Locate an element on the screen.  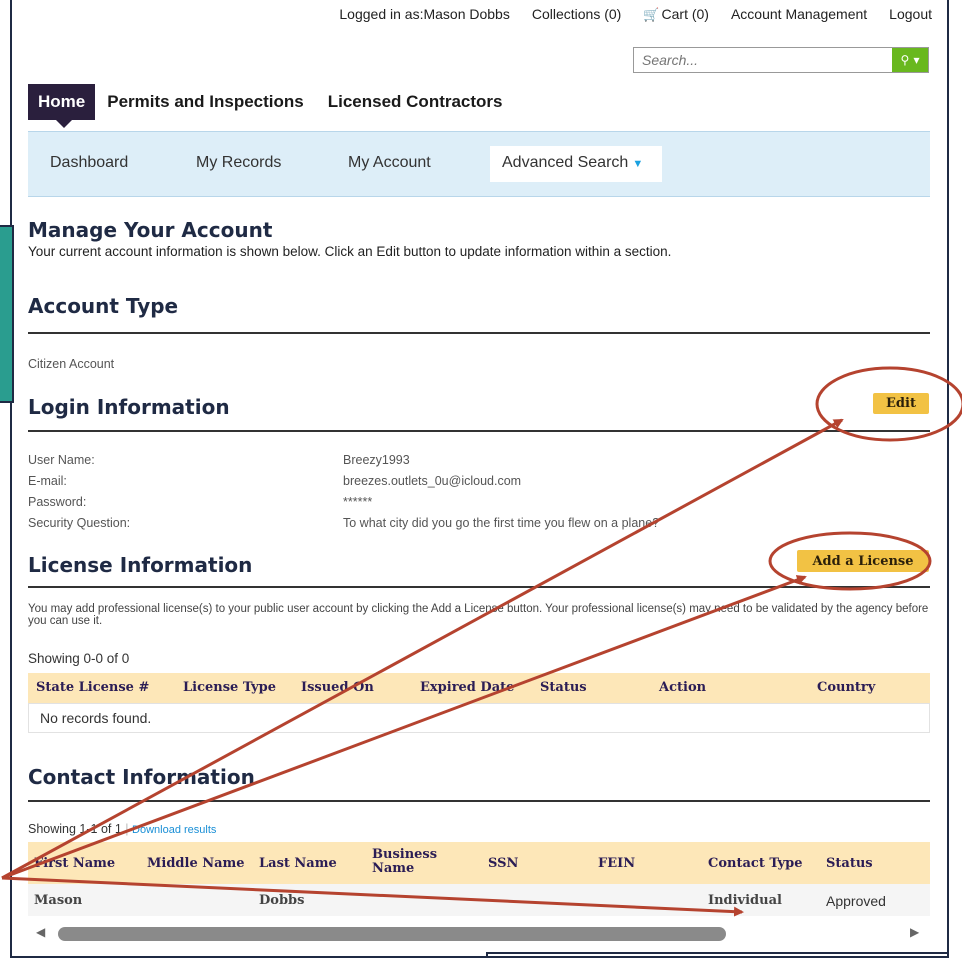
field-value: ****** is located at coordinates (358, 502).